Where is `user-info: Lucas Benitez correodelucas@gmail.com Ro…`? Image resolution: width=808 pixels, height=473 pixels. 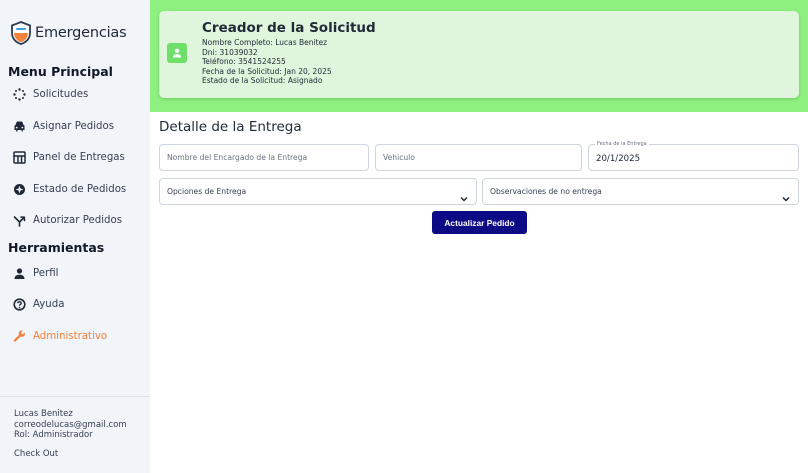 user-info: Lucas Benitez correodelucas@gmail.com Ro… is located at coordinates (75, 428).